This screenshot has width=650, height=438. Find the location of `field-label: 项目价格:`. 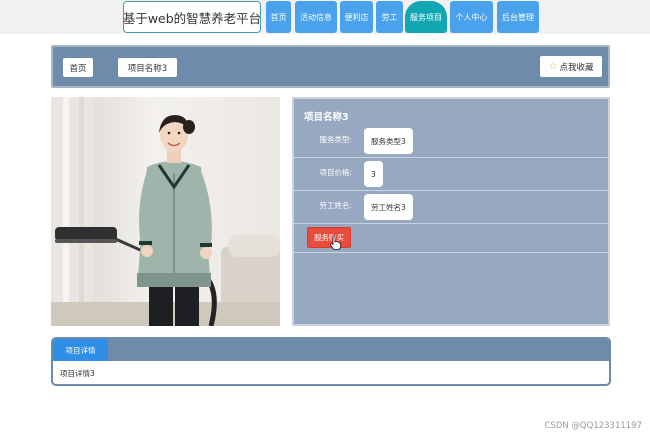

field-label: 项目价格: is located at coordinates (335, 172).